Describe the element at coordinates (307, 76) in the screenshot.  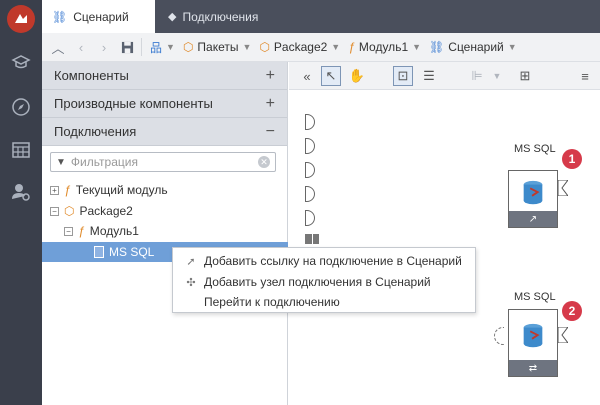
I see `collapse-panel-icon: «` at that location.